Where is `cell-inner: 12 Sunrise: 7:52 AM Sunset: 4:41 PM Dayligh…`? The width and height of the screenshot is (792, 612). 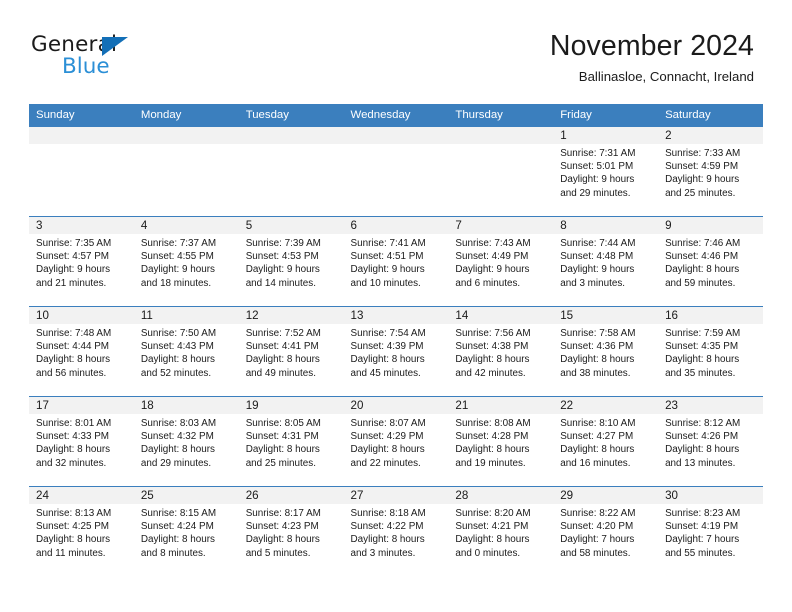
cell-inner: 12 Sunrise: 7:52 AM Sunset: 4:41 PM Dayligh… is located at coordinates (291, 351).